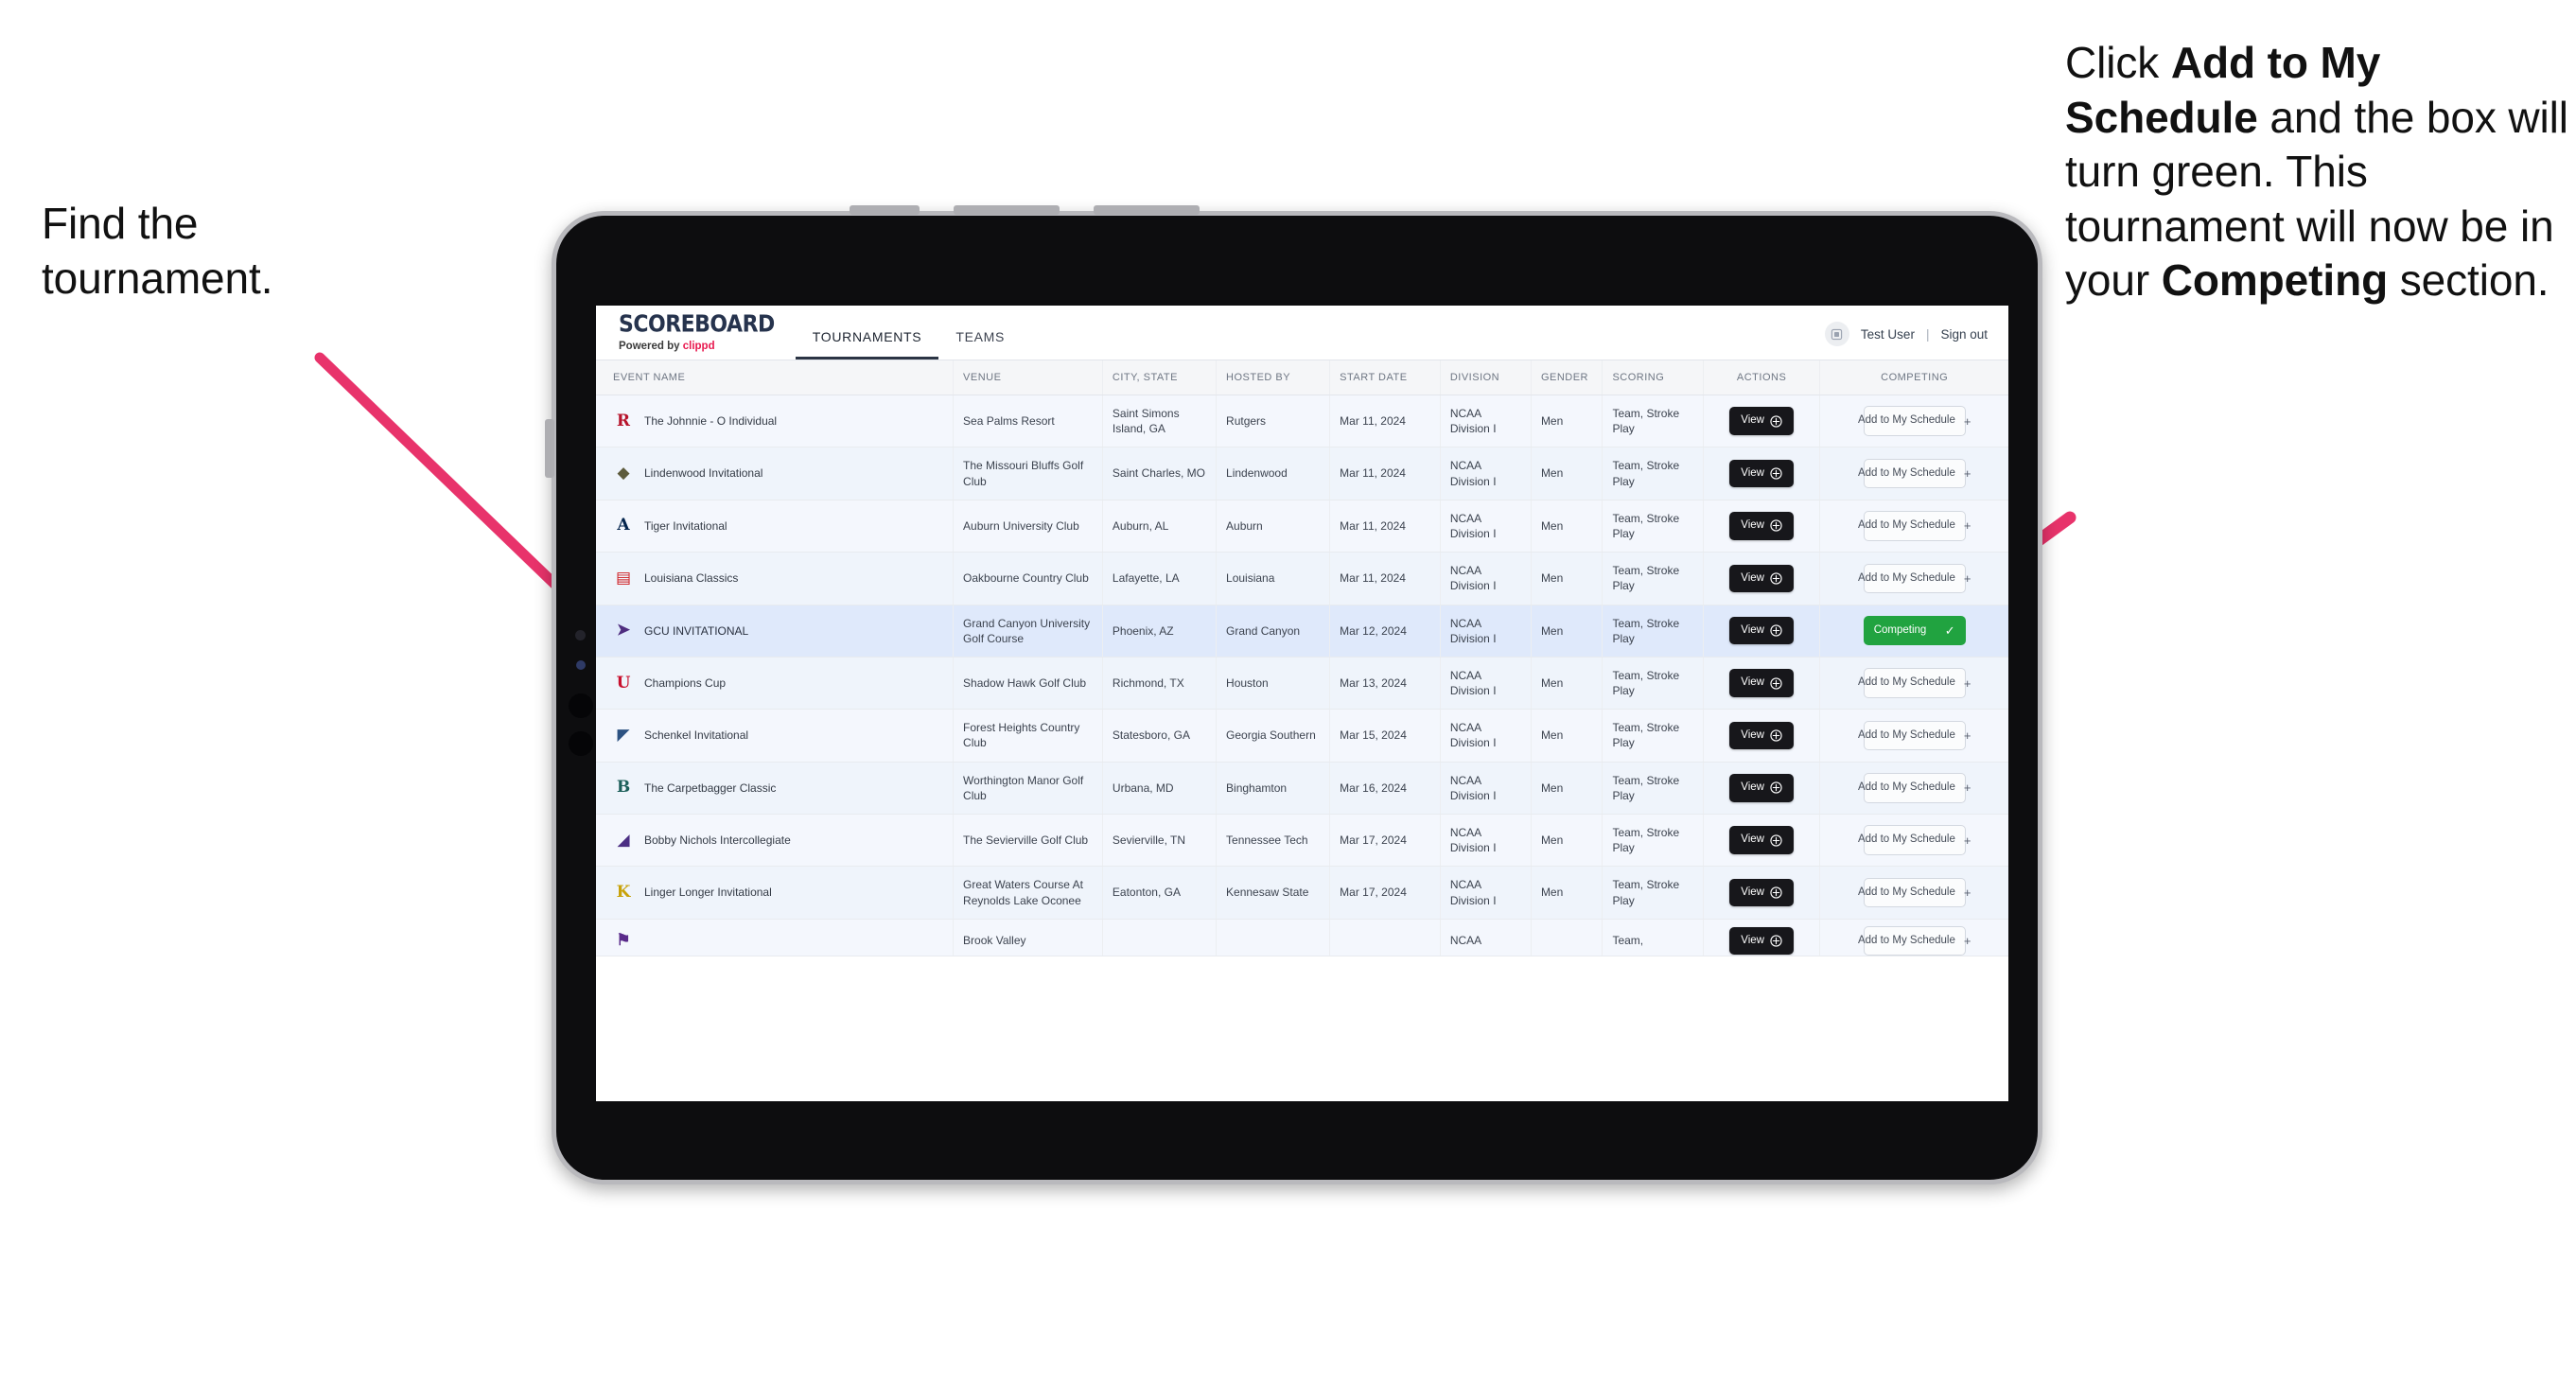  I want to click on device-button-volume-up, so click(1007, 210).